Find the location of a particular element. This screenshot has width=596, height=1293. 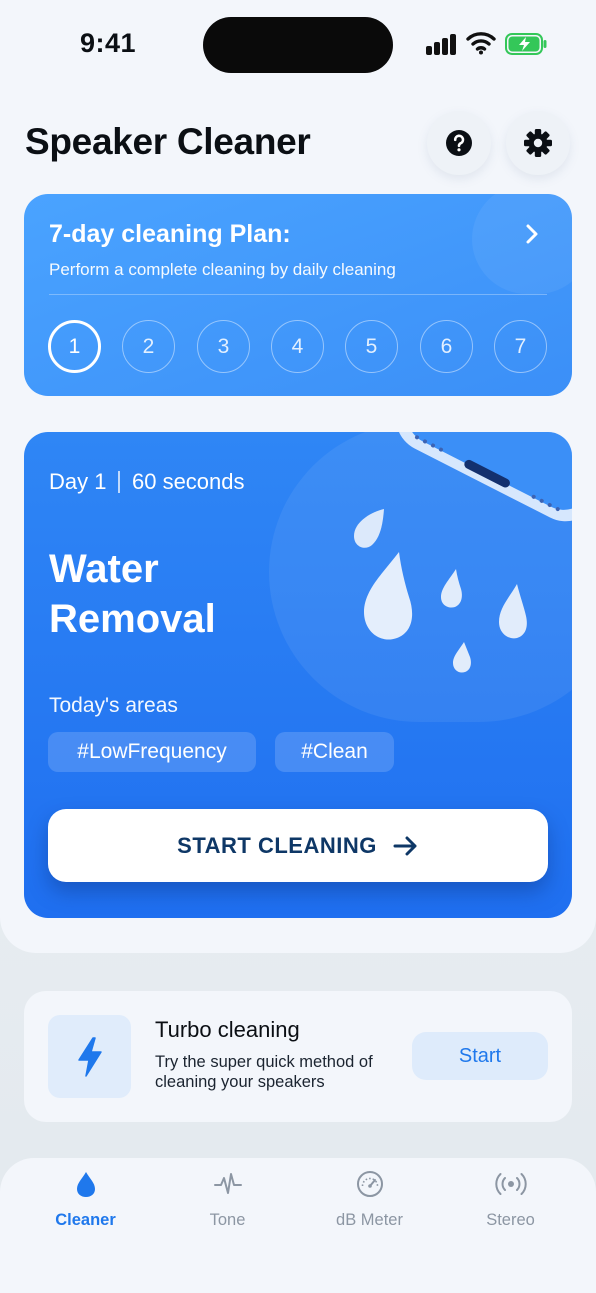

tag-clean: #Clean is located at coordinates (334, 752).